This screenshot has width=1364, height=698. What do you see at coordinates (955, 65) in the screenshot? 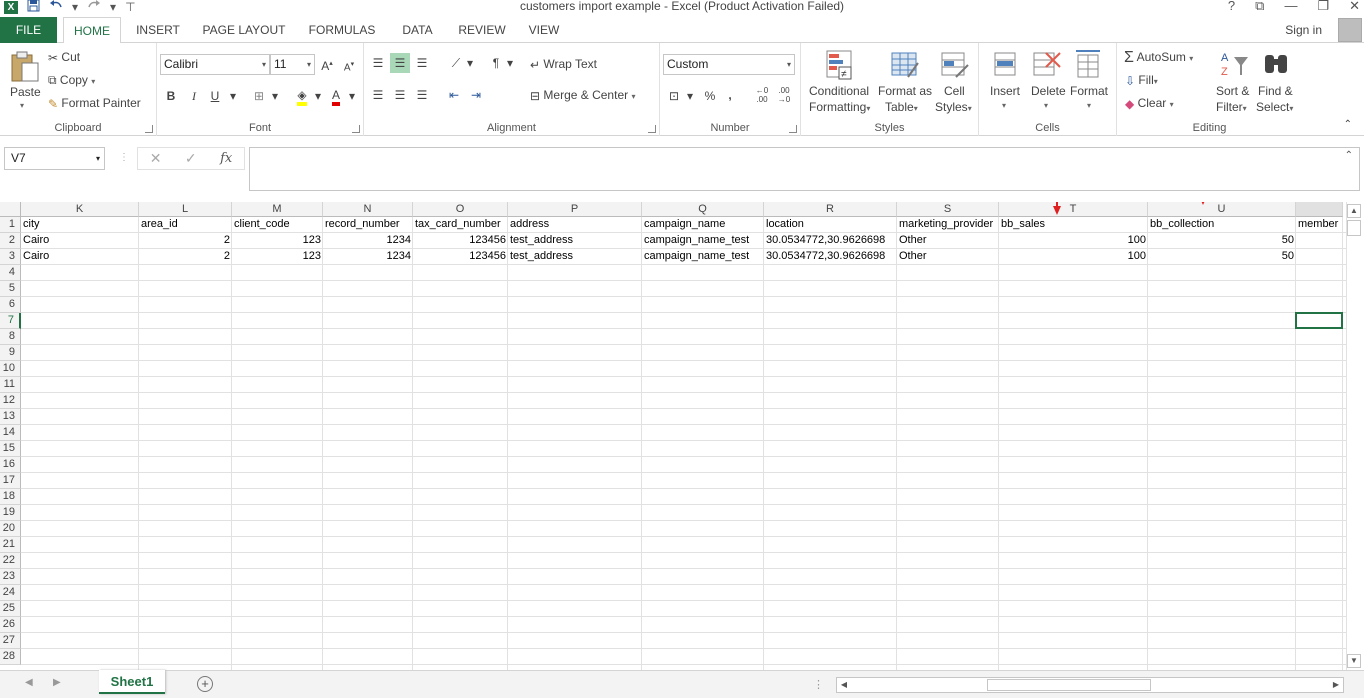
I see `cell-styles-icon` at bounding box center [955, 65].